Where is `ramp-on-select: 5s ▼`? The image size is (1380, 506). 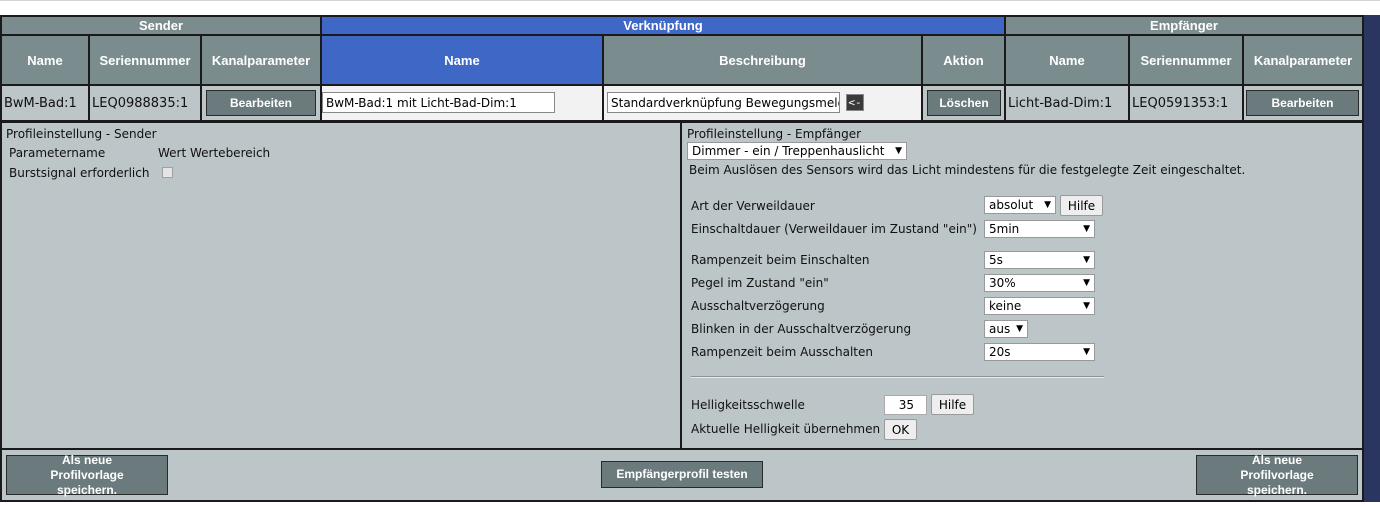
ramp-on-select: 5s ▼ is located at coordinates (1039, 260).